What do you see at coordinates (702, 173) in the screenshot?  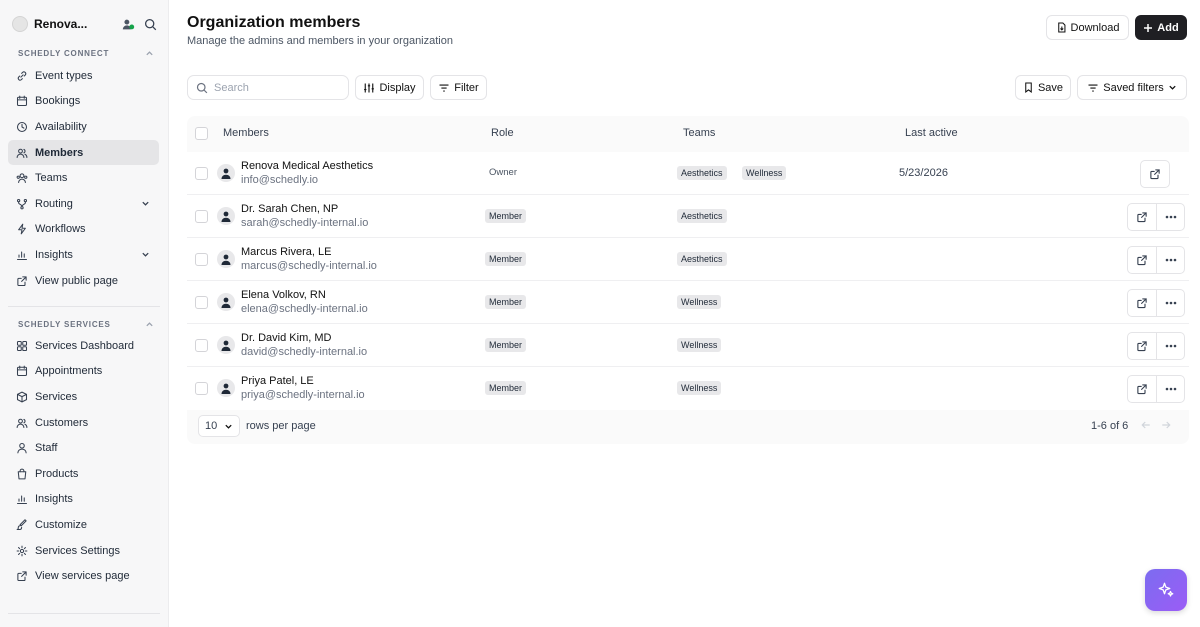 I see `team-badge: Aesthetics` at bounding box center [702, 173].